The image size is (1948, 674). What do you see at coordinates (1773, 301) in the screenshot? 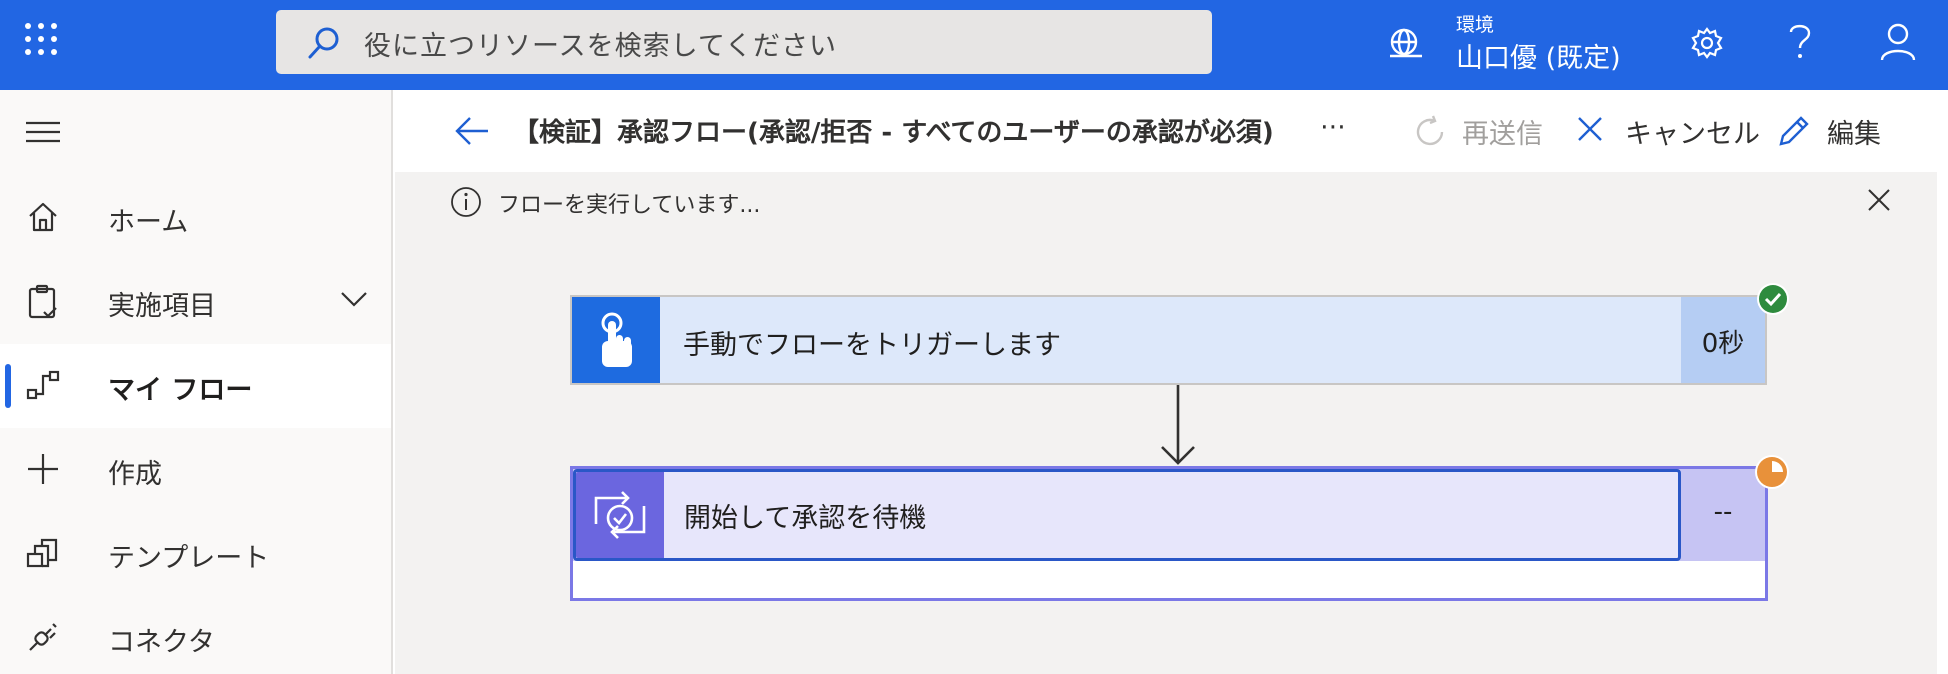
I see `success-check-icon` at bounding box center [1773, 301].